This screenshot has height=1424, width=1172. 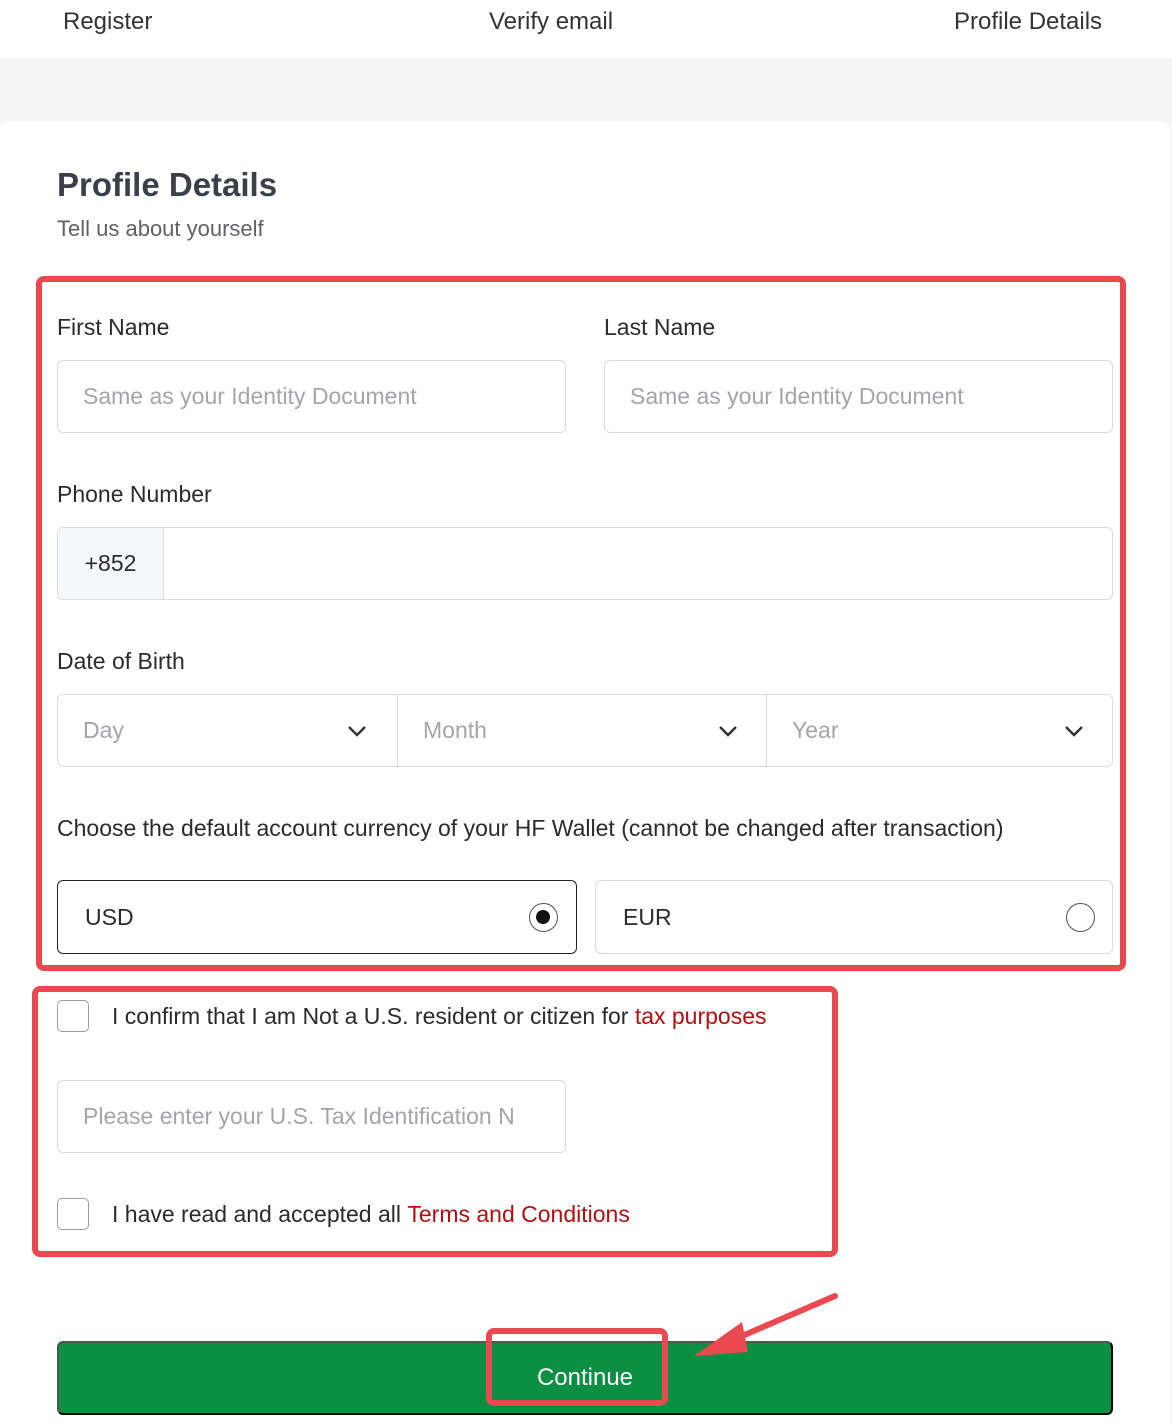 I want to click on radio-selected-icon, so click(x=543, y=917).